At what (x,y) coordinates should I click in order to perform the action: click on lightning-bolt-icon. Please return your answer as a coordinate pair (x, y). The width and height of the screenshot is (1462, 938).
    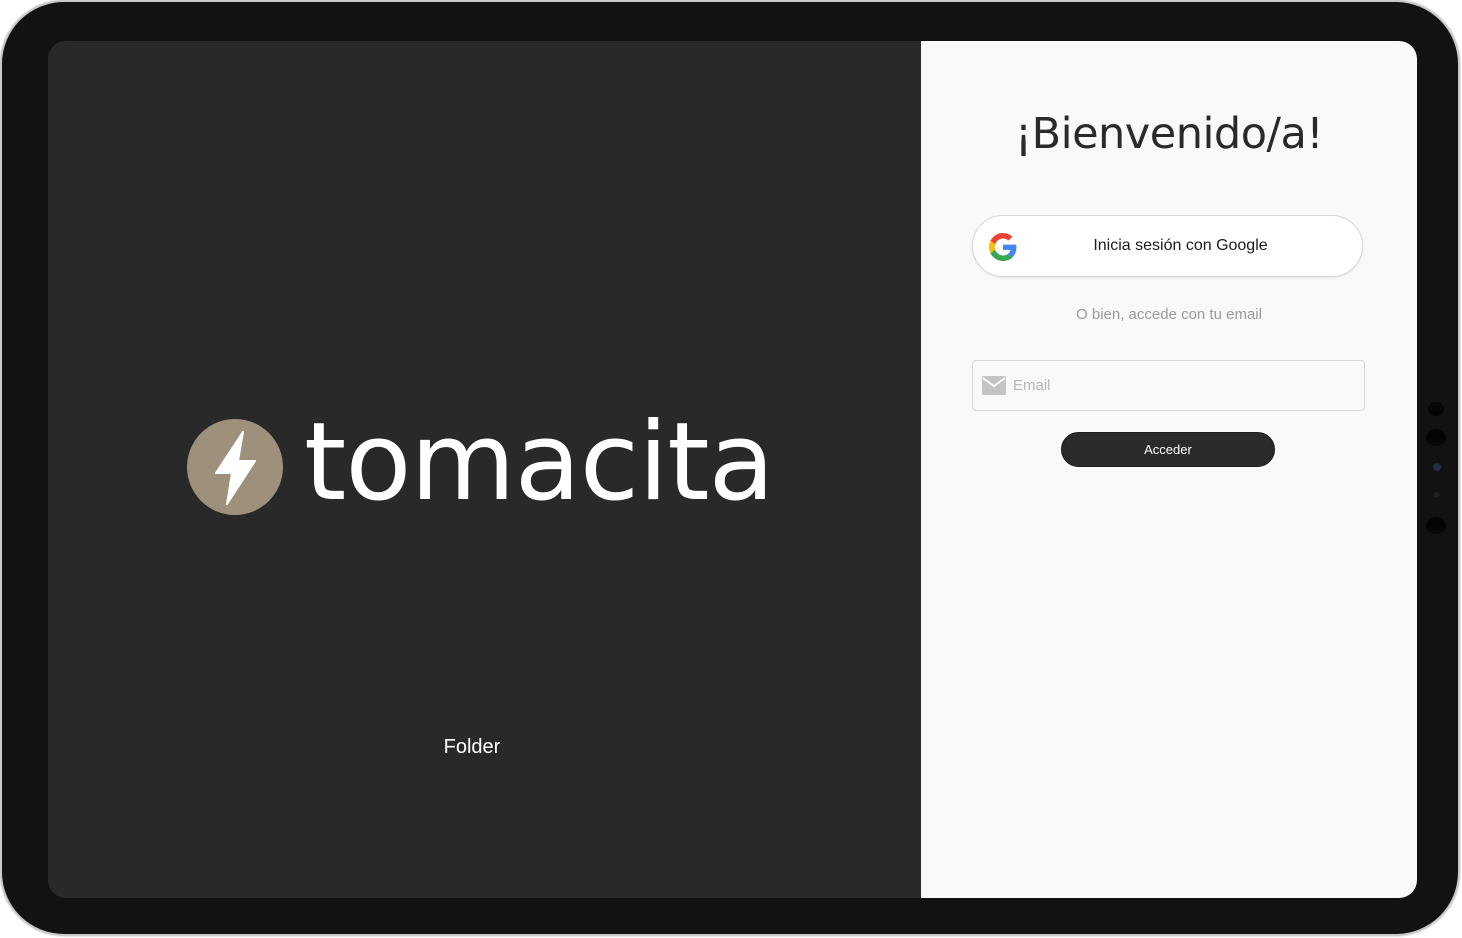
    Looking at the image, I should click on (235, 468).